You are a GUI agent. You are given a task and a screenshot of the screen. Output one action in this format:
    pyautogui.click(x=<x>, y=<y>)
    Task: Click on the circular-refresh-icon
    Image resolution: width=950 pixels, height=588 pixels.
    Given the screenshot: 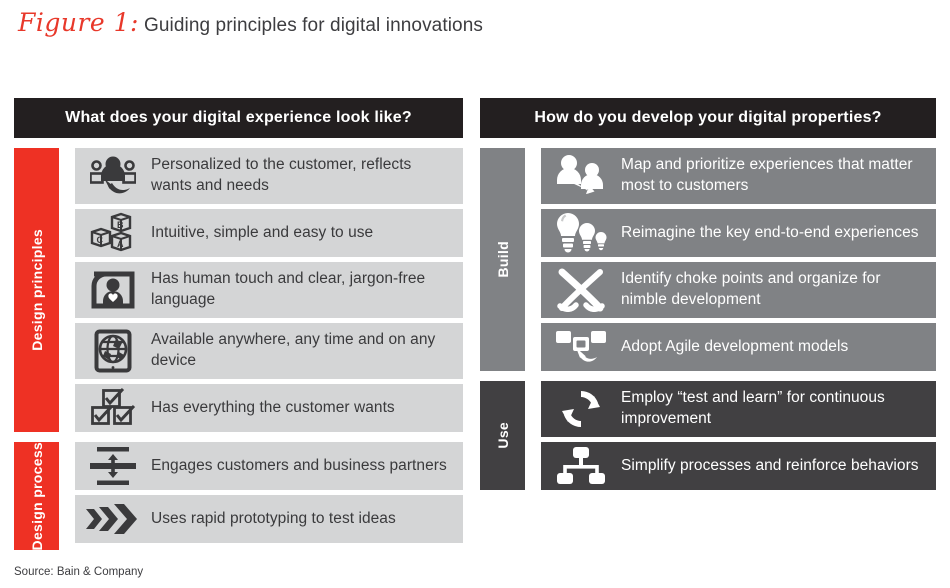 What is the action you would take?
    pyautogui.click(x=581, y=409)
    